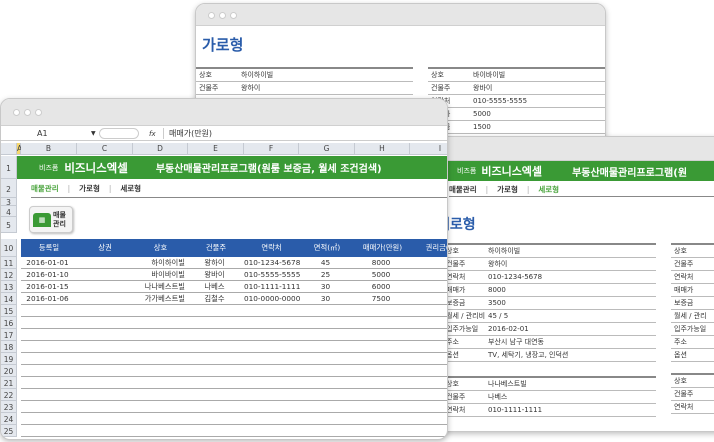 The image size is (714, 442). Describe the element at coordinates (271, 248) in the screenshot. I see `column-title: 연락처` at that location.